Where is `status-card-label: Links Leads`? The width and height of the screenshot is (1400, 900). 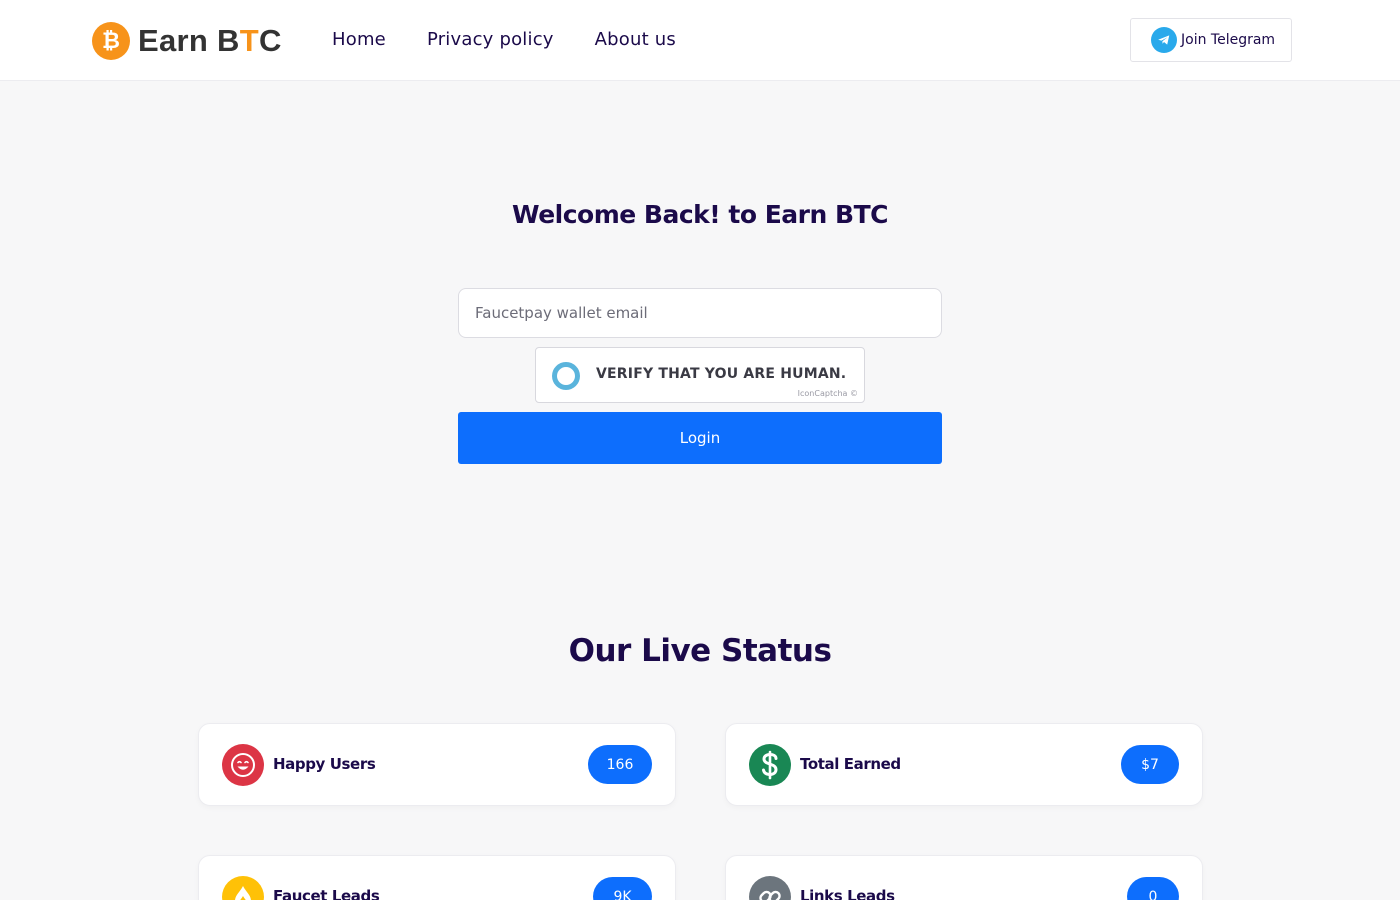
status-card-label: Links Leads is located at coordinates (847, 893).